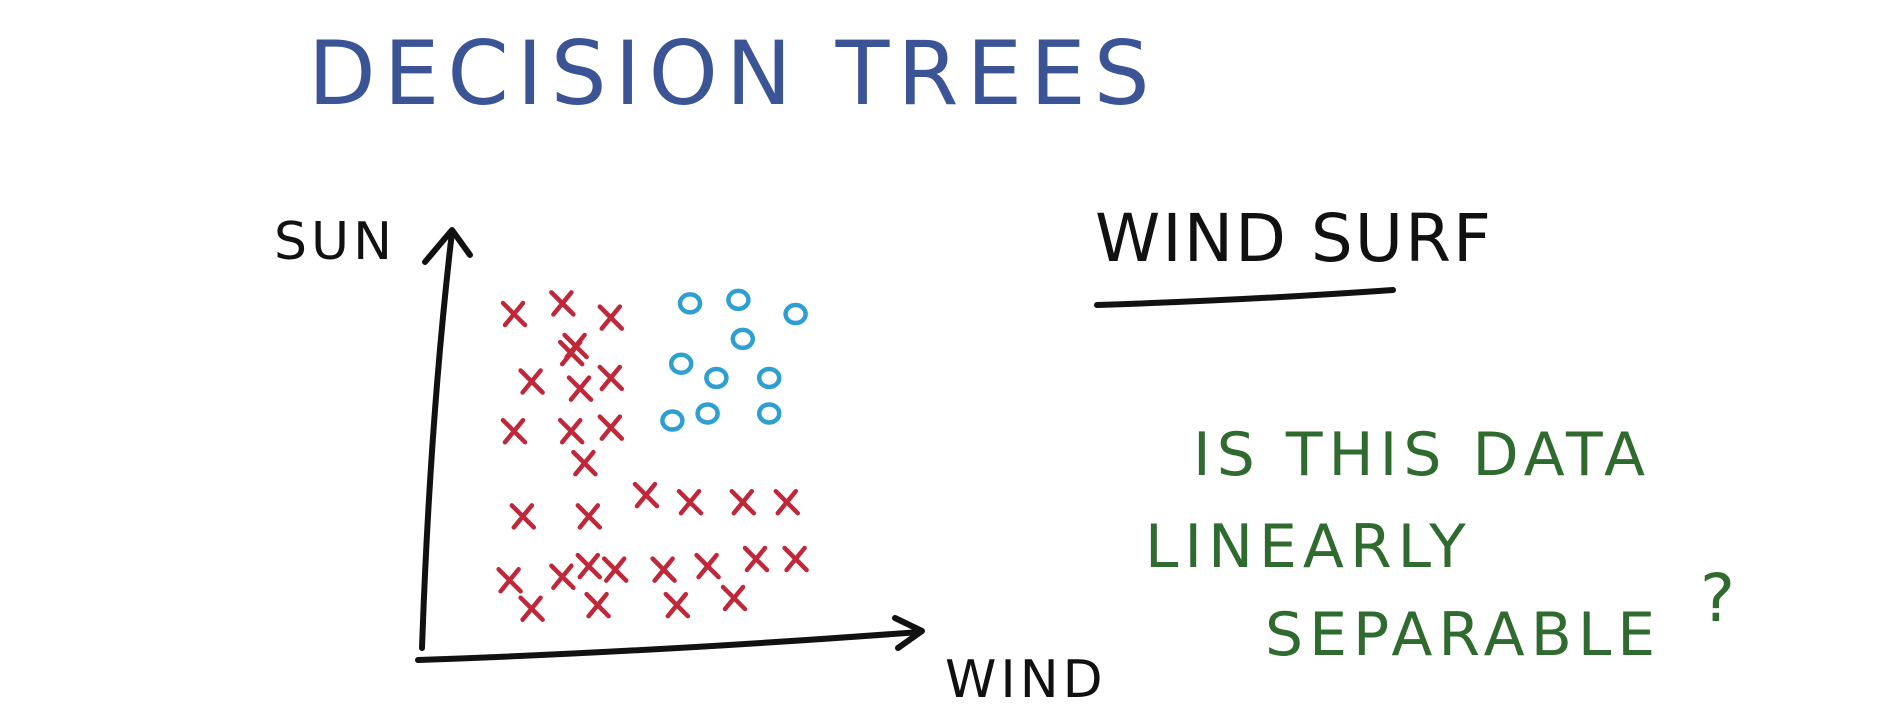 This screenshot has width=1878, height=726. Describe the element at coordinates (437, 440) in the screenshot. I see `y-axis` at that location.